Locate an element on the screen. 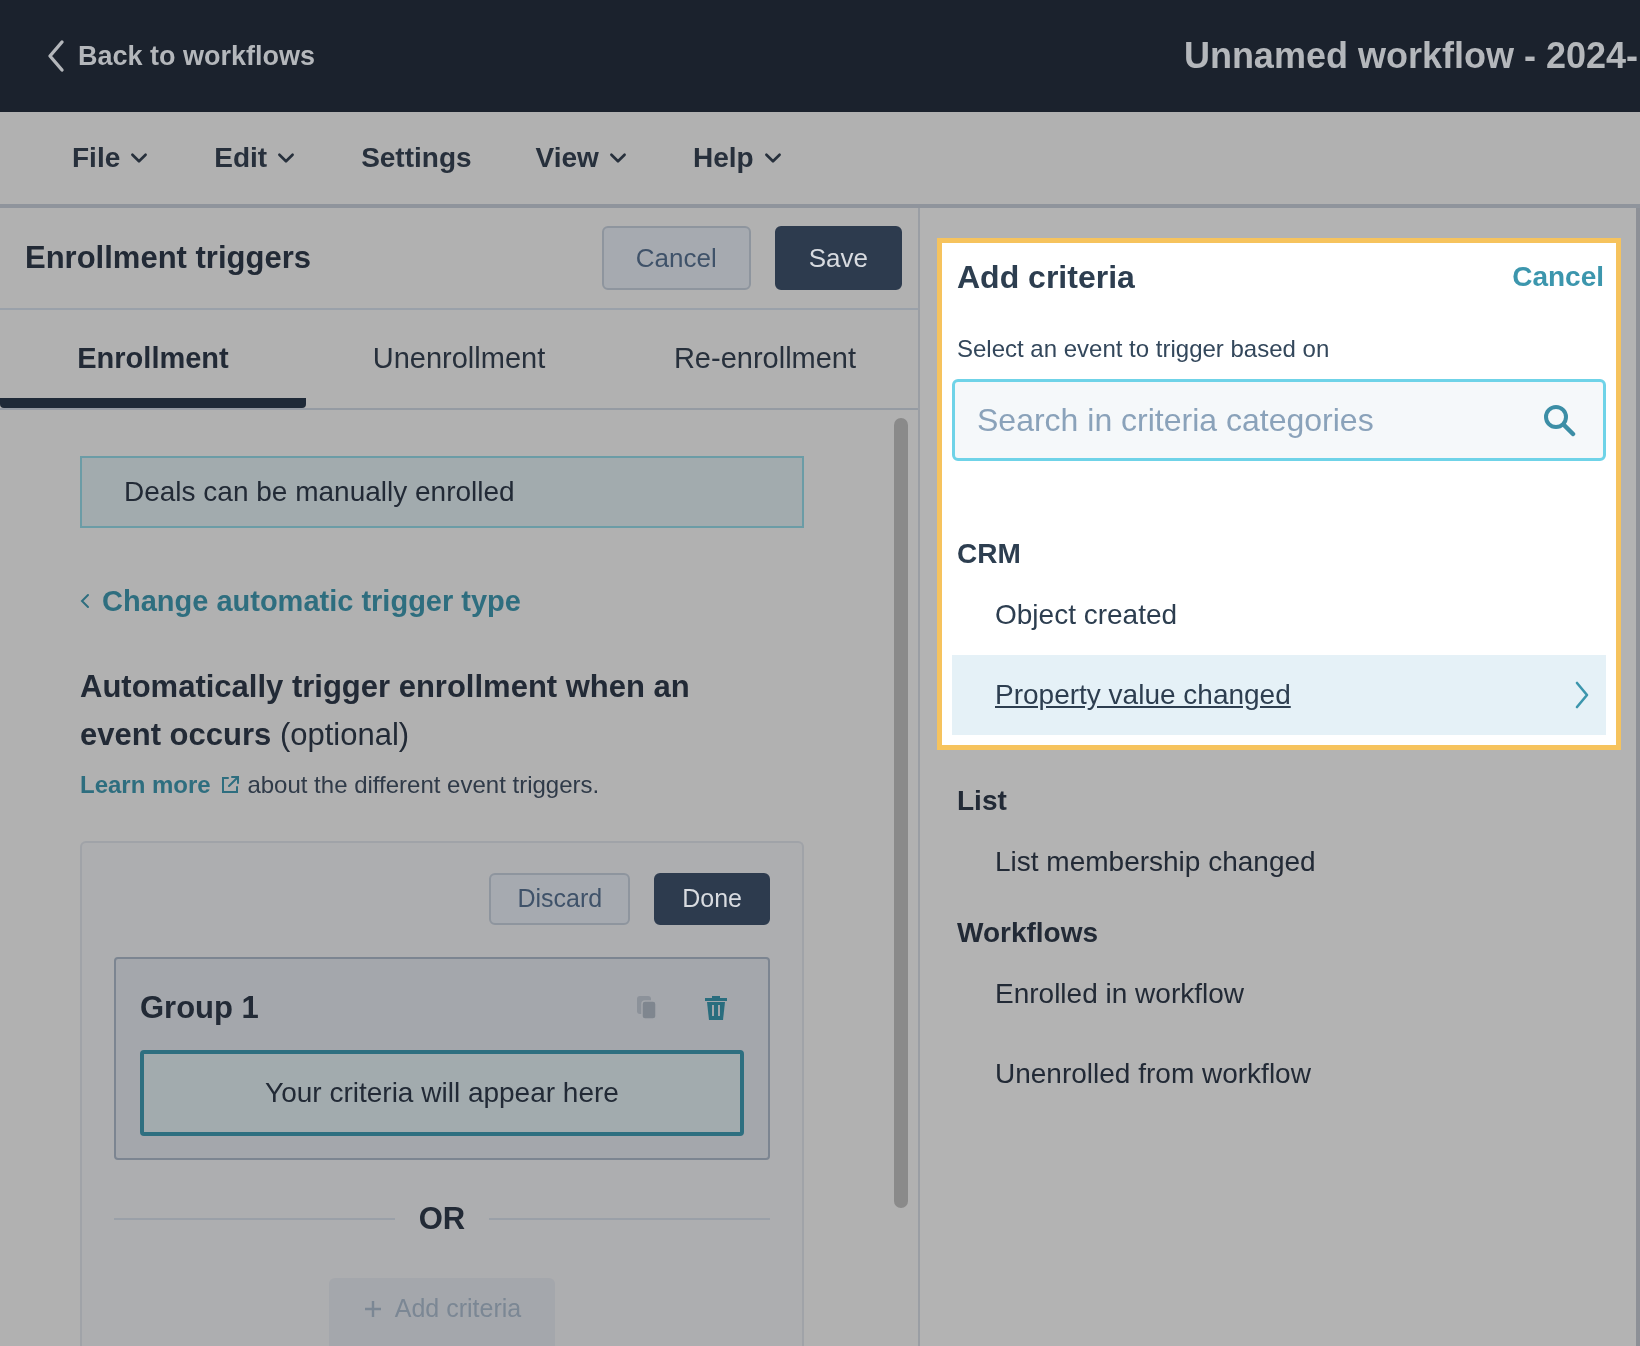  menu-item: View is located at coordinates (582, 158).